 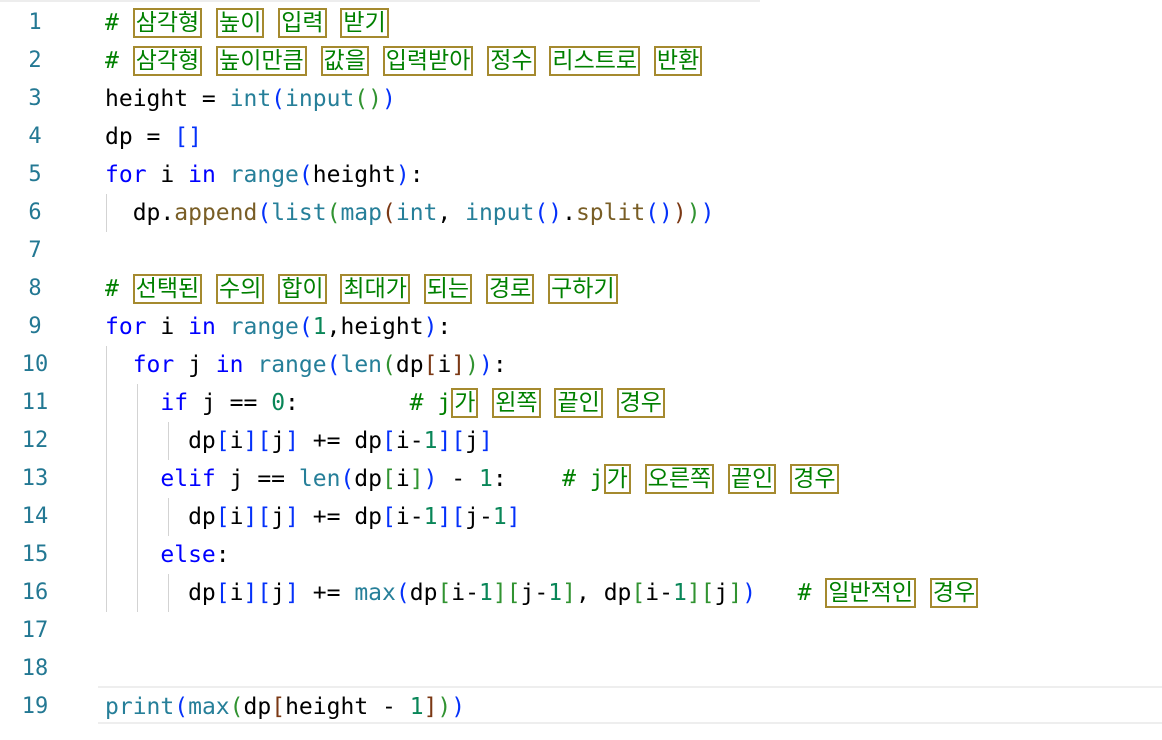 What do you see at coordinates (448, 289) in the screenshot?
I see `highlighted-word: 되는` at bounding box center [448, 289].